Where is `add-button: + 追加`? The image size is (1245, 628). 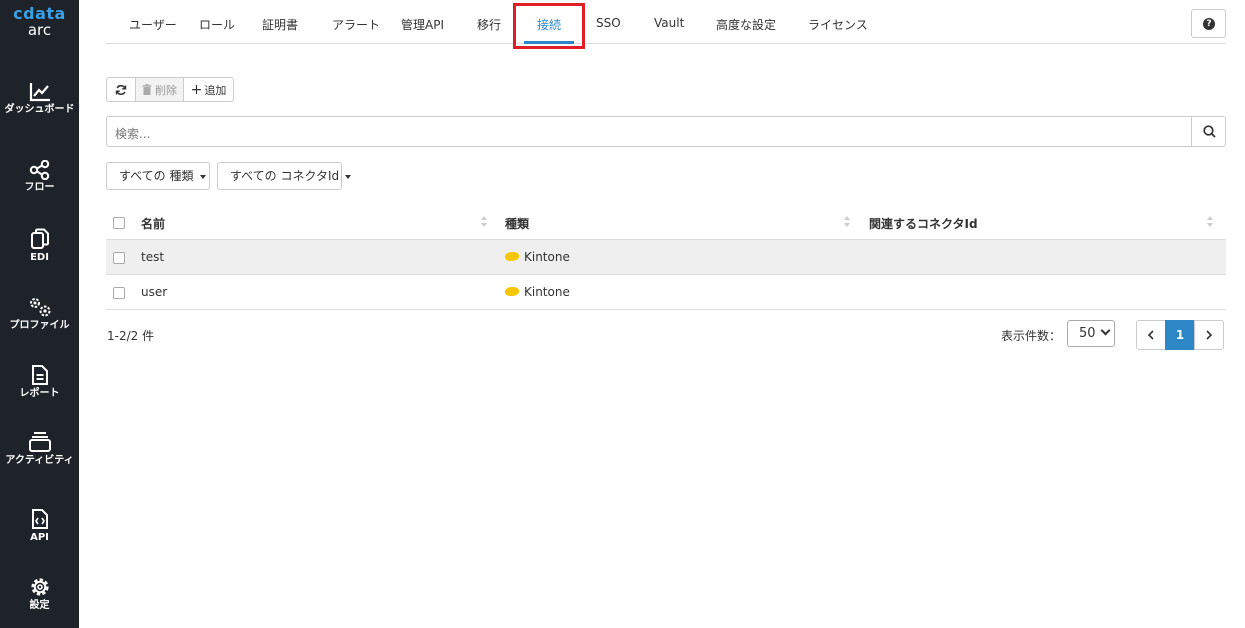
add-button: + 追加 is located at coordinates (208, 89).